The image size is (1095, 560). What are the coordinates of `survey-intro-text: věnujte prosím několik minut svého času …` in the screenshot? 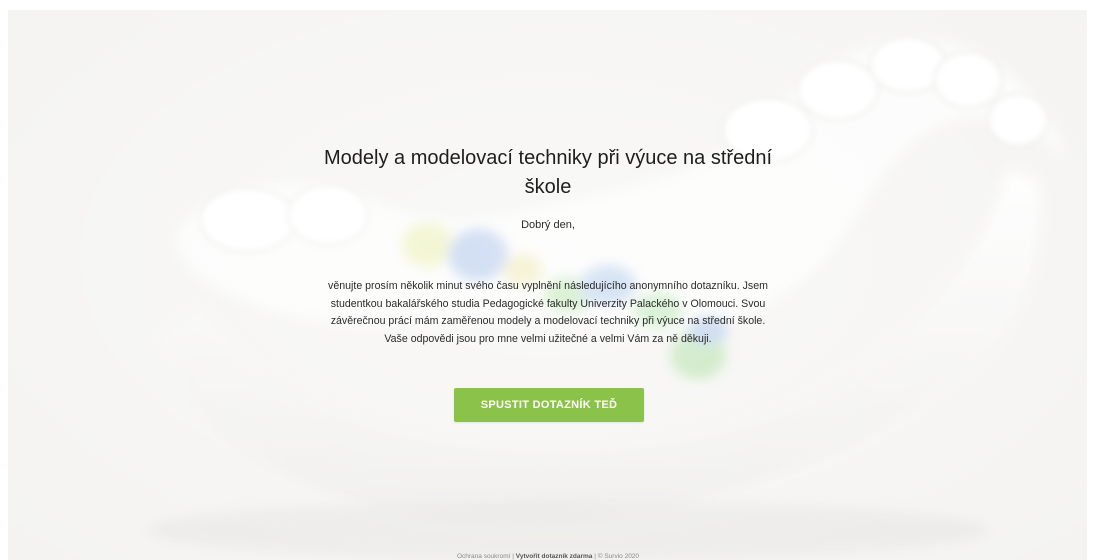 It's located at (548, 312).